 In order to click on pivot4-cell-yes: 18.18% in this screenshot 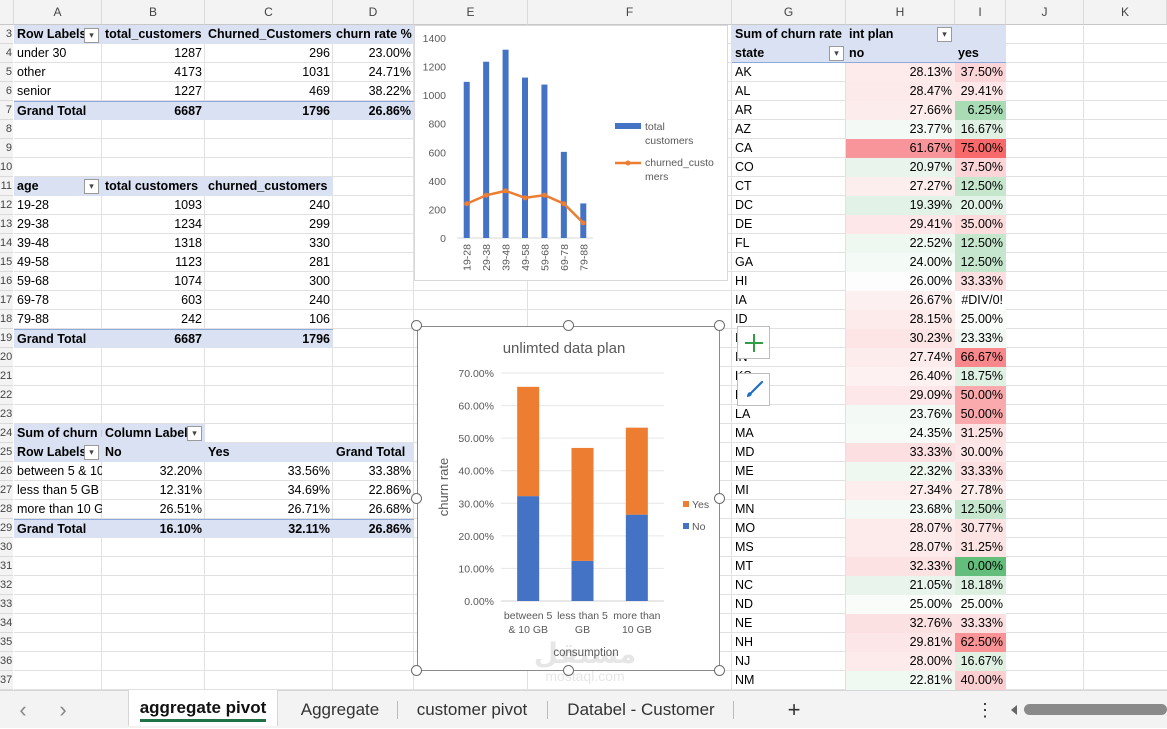, I will do `click(980, 585)`.